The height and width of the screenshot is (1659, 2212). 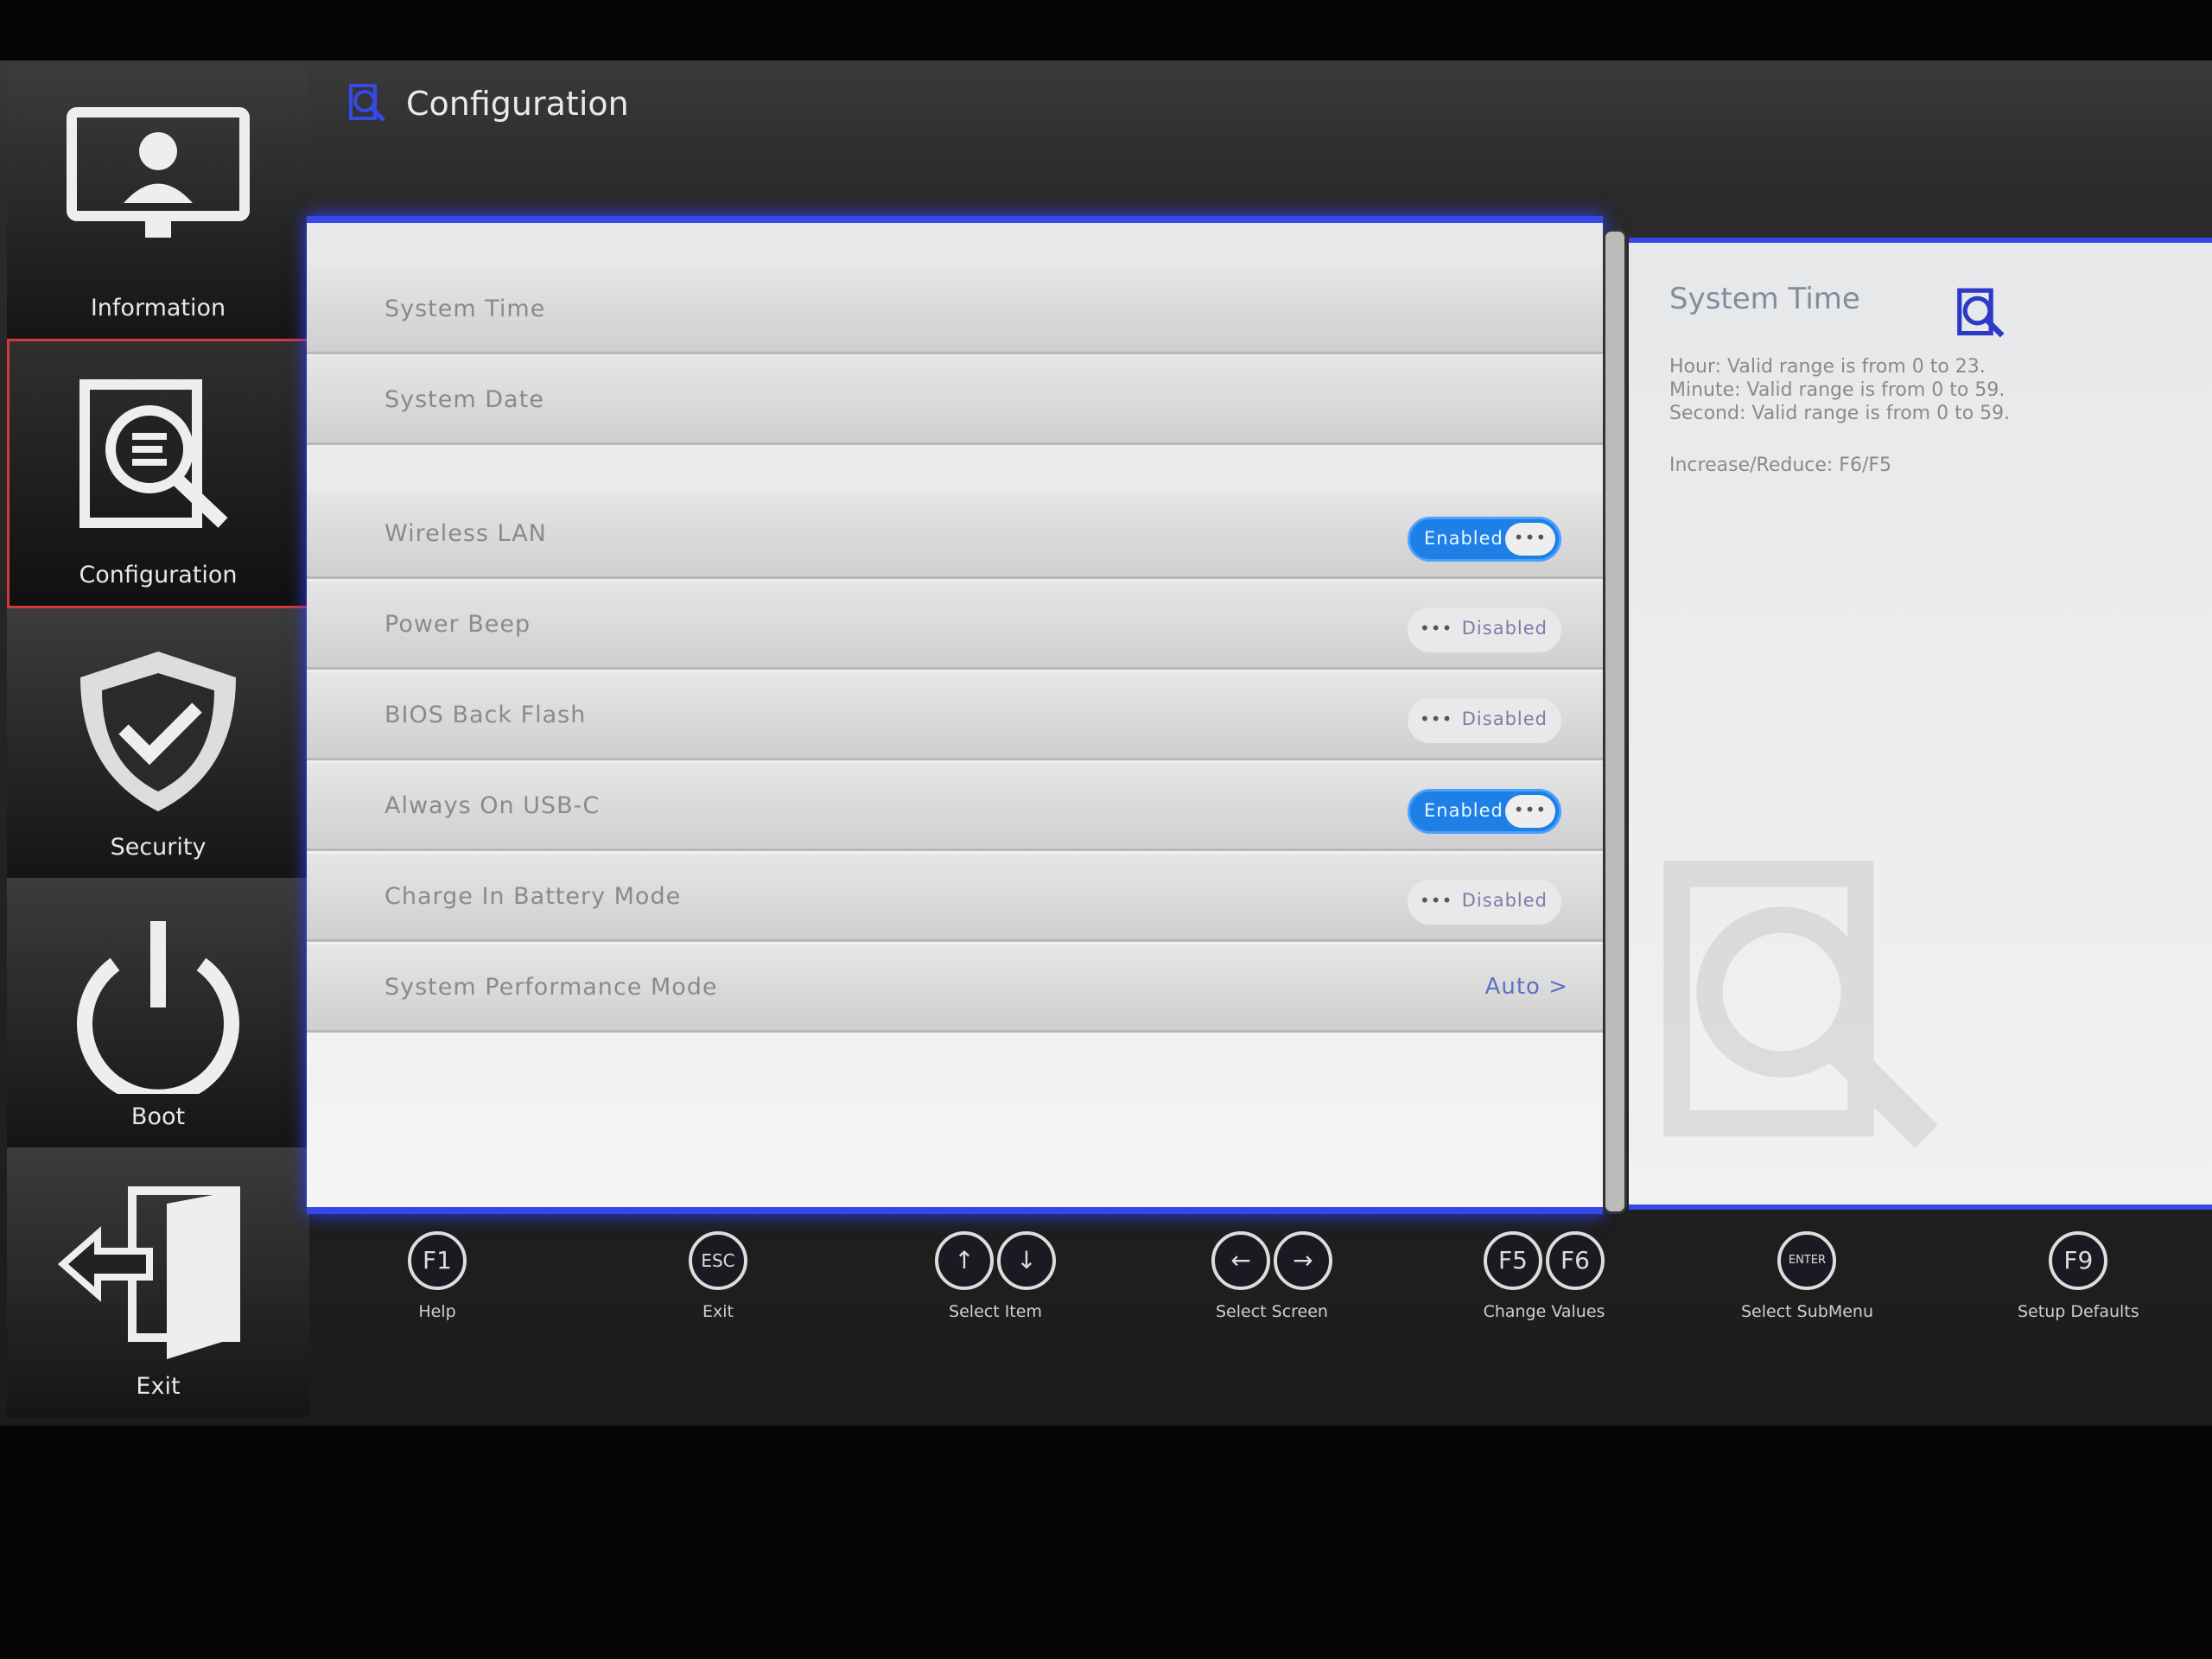 What do you see at coordinates (1764, 299) in the screenshot?
I see `help-title: System Time` at bounding box center [1764, 299].